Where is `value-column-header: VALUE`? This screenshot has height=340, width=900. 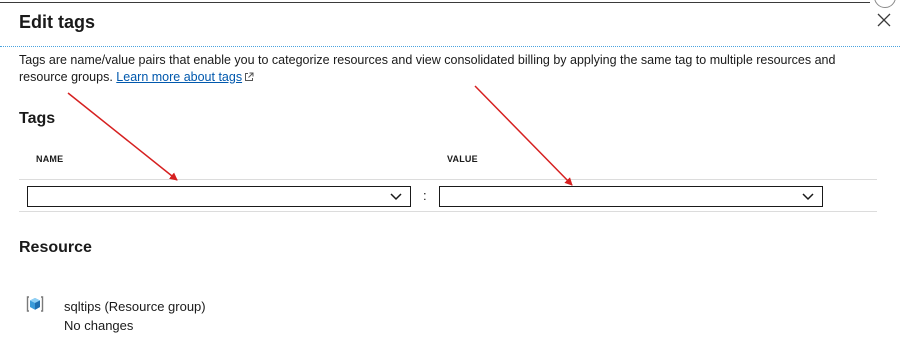
value-column-header: VALUE is located at coordinates (462, 159).